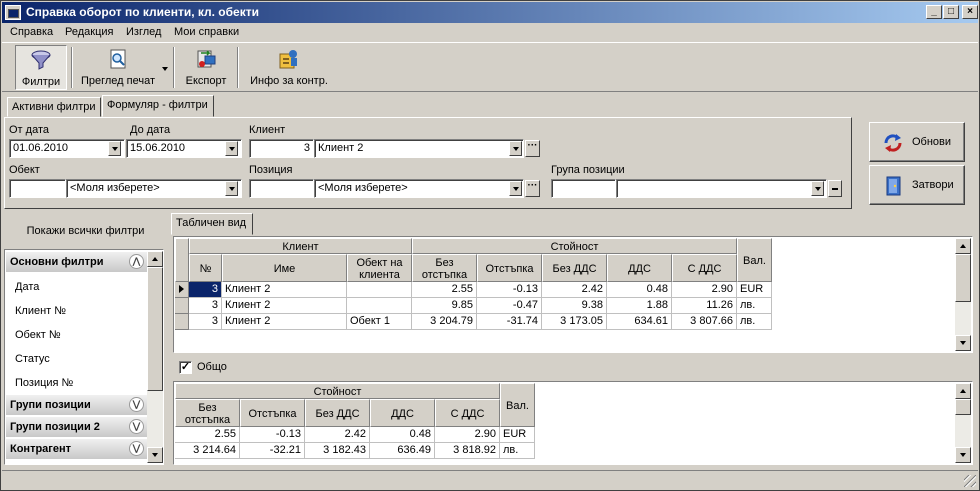 The image size is (980, 491). What do you see at coordinates (817, 188) in the screenshot?
I see `group-dropdown-button` at bounding box center [817, 188].